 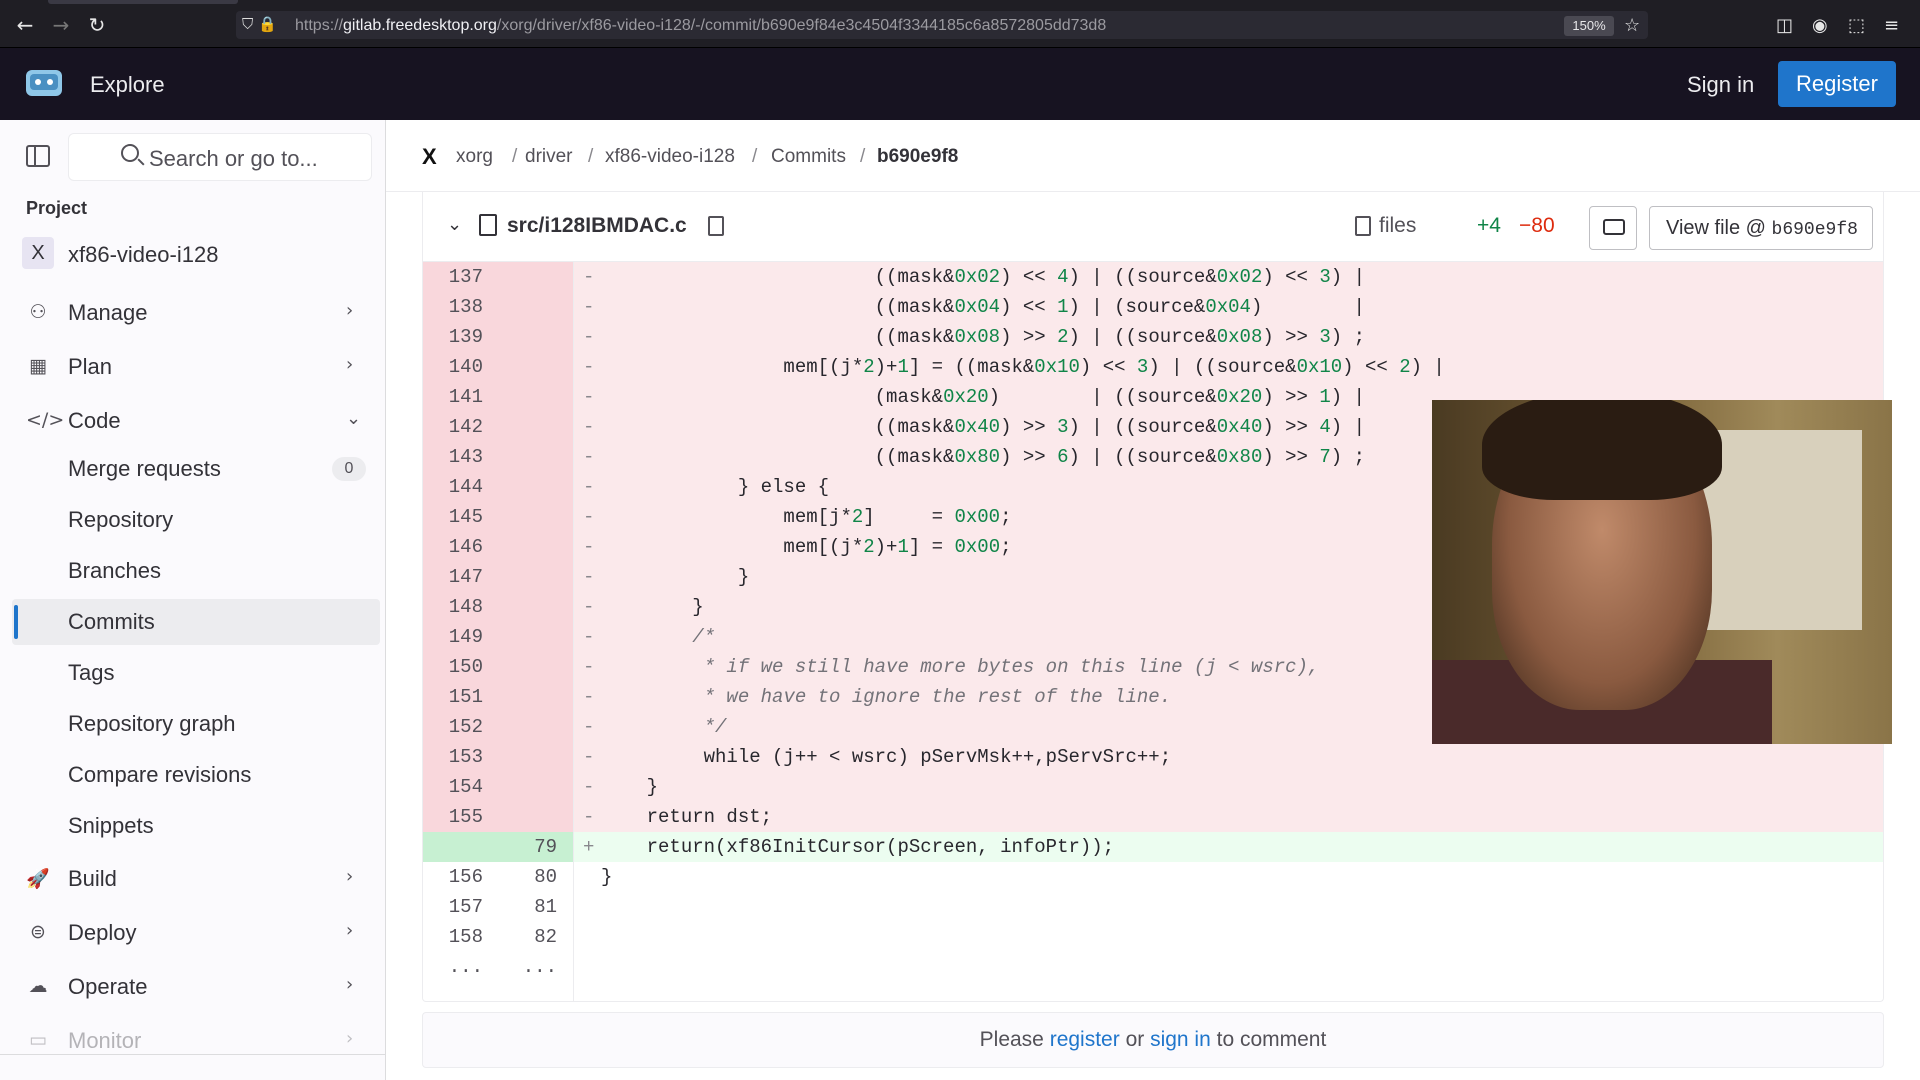 What do you see at coordinates (90, 366) in the screenshot?
I see `sidebar-item-label: Plan` at bounding box center [90, 366].